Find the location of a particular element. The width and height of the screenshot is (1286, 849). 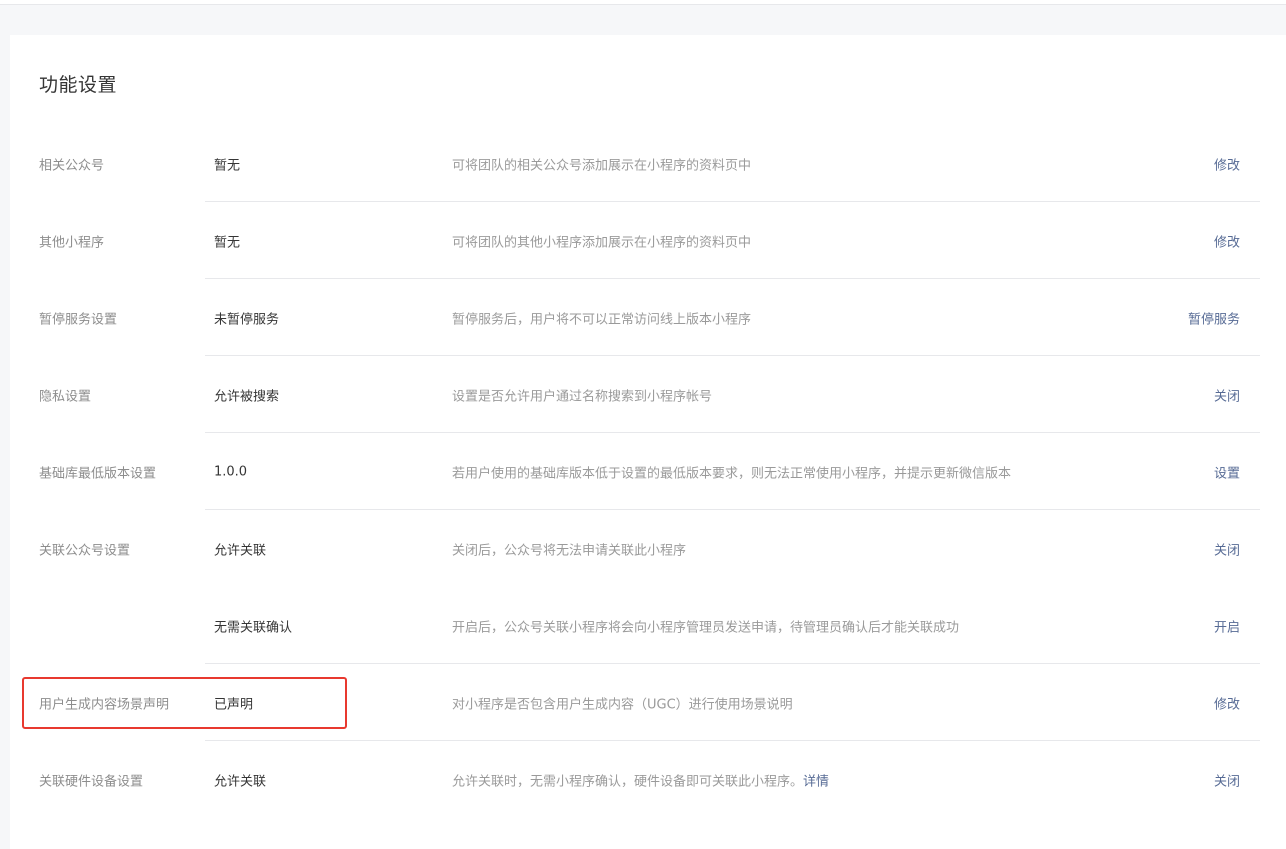

row-value: 1.0.0 is located at coordinates (231, 471).